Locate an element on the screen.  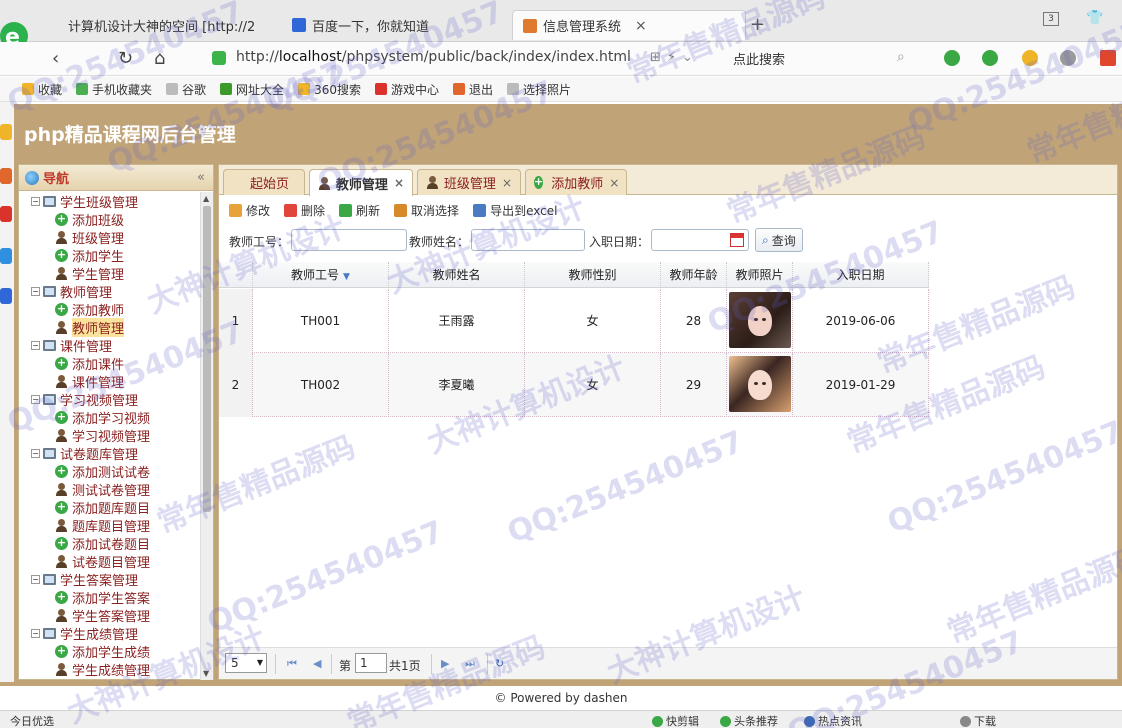
bookmark-item: 谷歌 is located at coordinates (186, 89).